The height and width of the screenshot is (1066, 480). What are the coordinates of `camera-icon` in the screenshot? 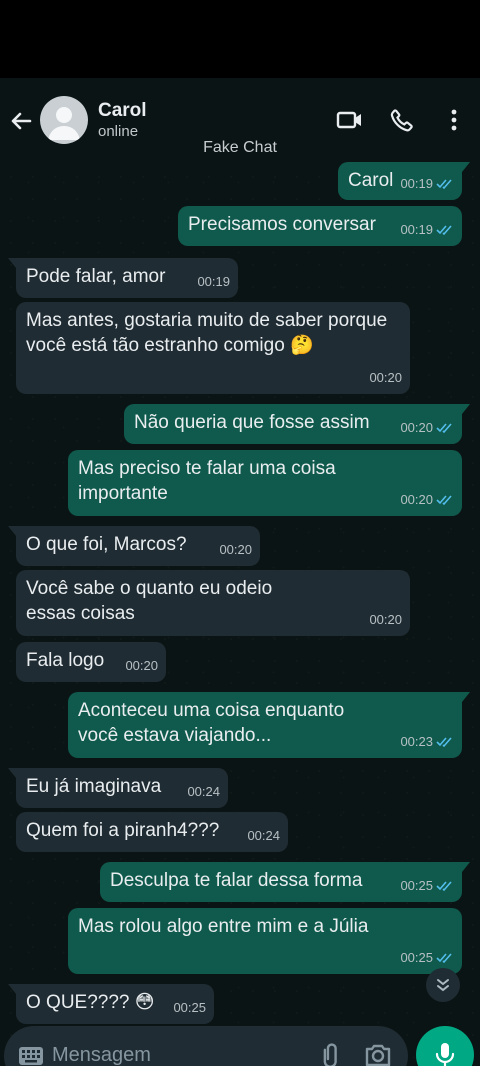 It's located at (378, 1054).